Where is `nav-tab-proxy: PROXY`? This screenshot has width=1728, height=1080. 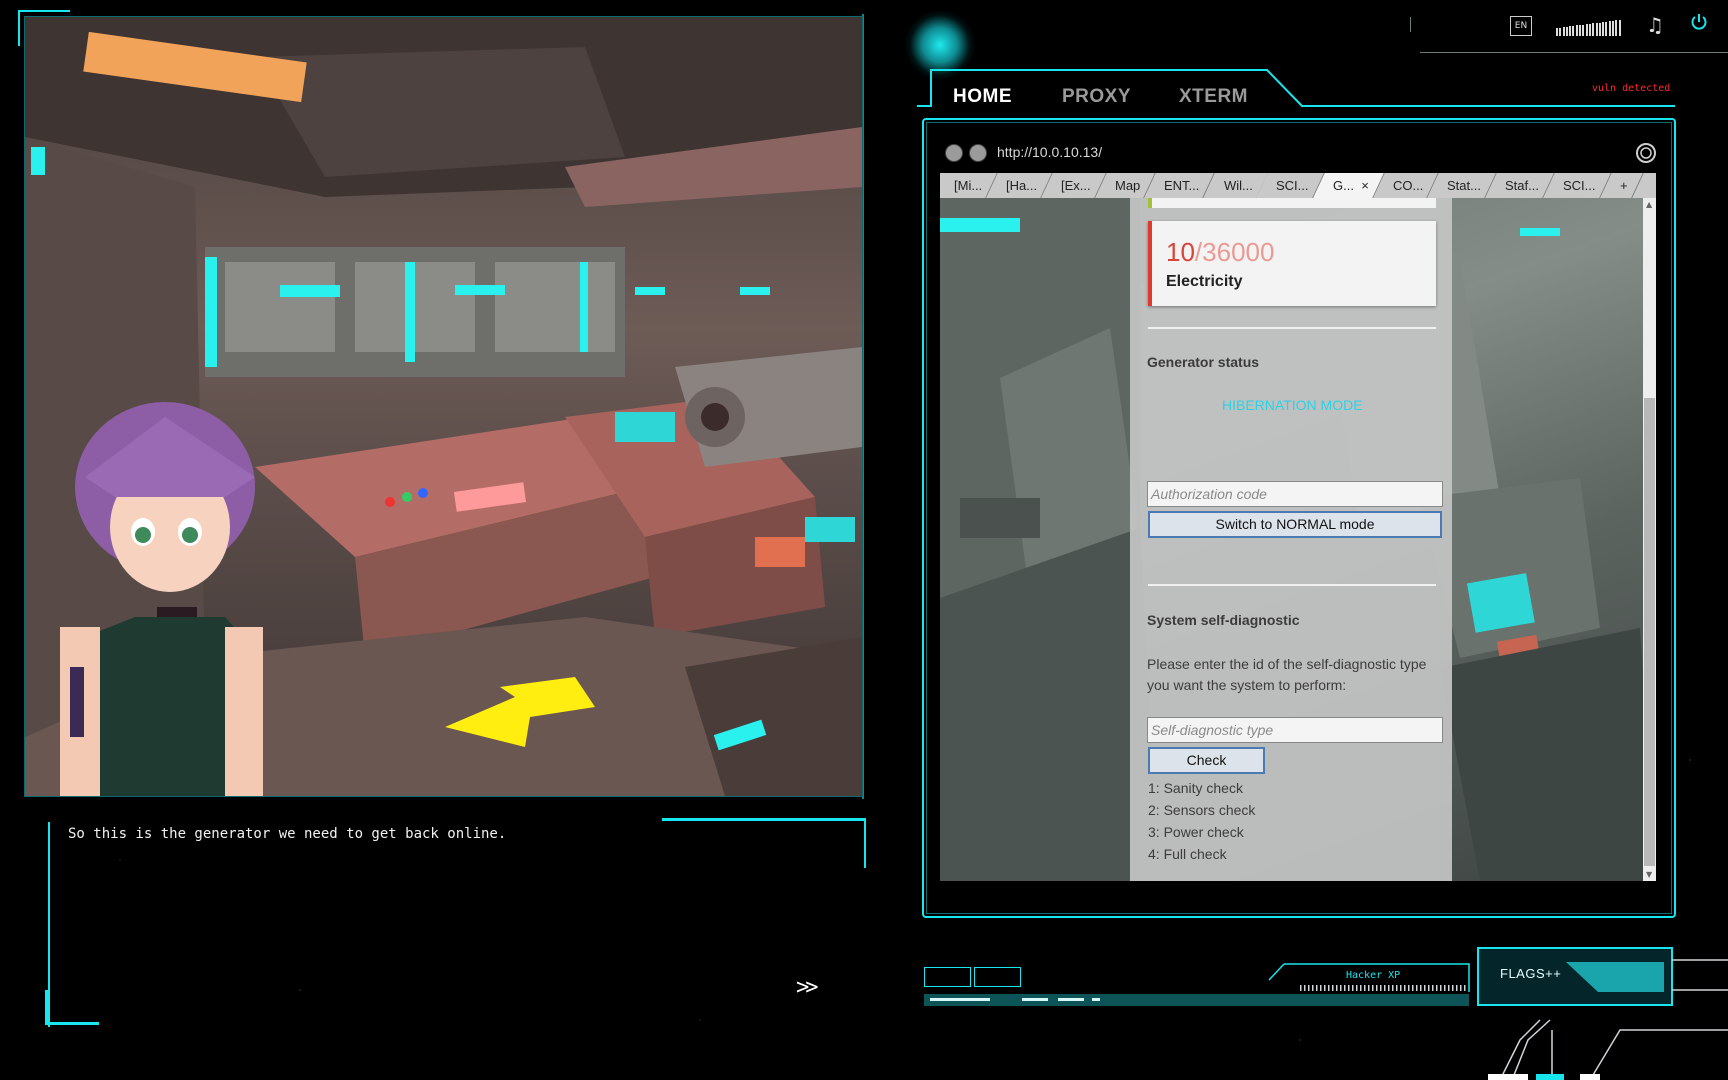
nav-tab-proxy: PROXY is located at coordinates (1096, 97).